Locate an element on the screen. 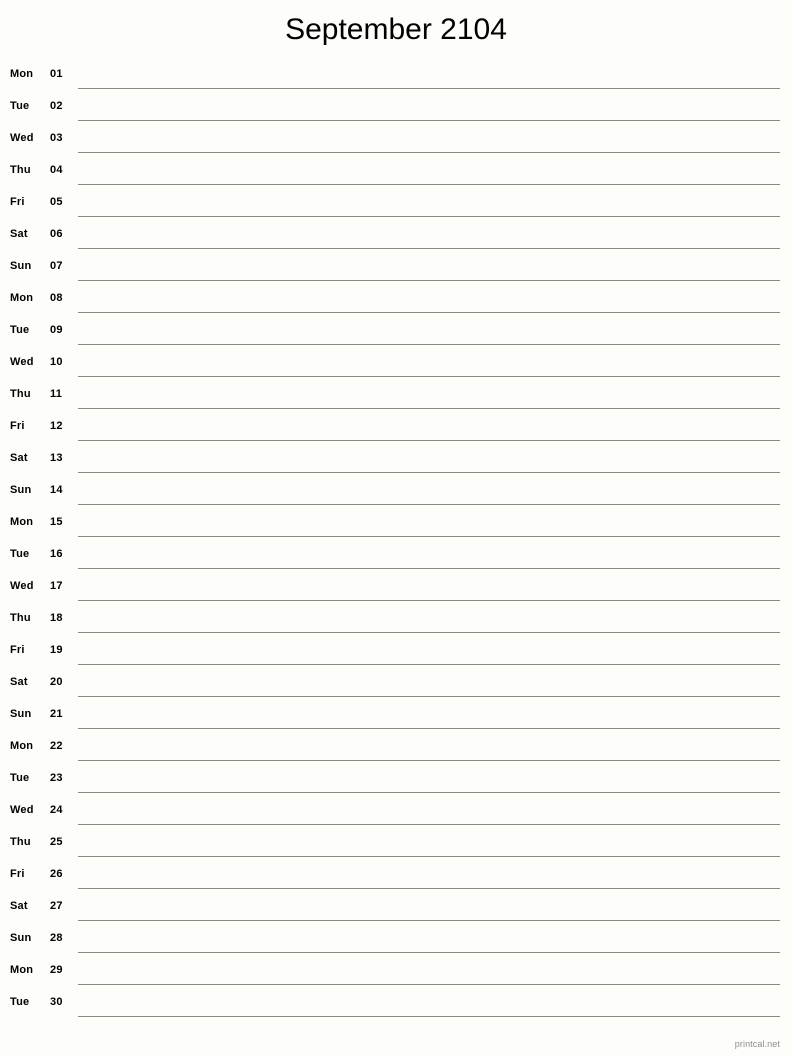 This screenshot has width=792, height=1056. day-number-label: 09 is located at coordinates (56, 330).